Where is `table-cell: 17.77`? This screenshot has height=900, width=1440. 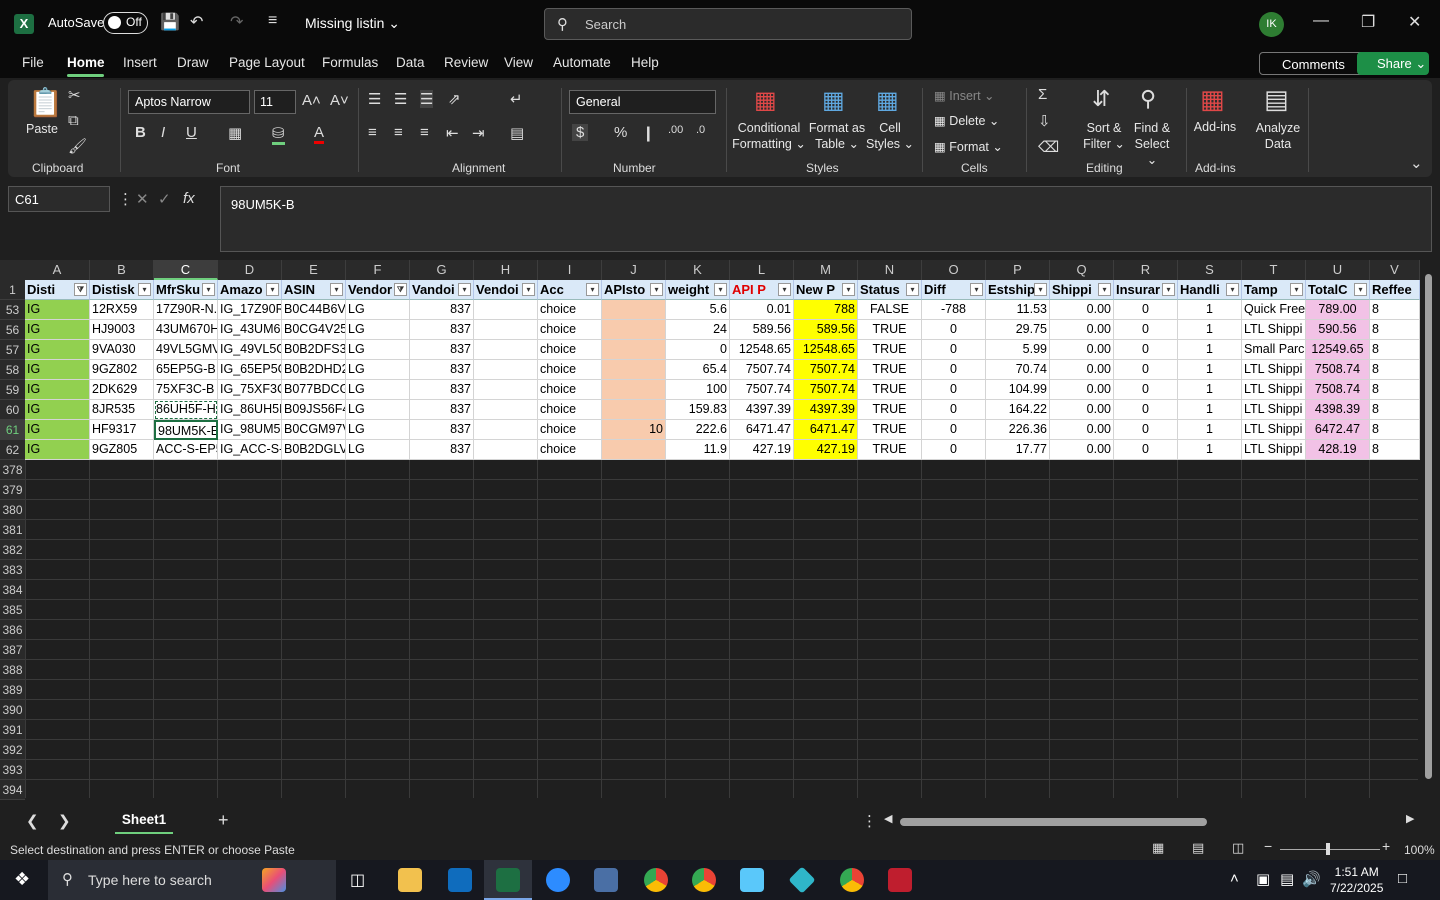
table-cell: 17.77 is located at coordinates (1018, 450).